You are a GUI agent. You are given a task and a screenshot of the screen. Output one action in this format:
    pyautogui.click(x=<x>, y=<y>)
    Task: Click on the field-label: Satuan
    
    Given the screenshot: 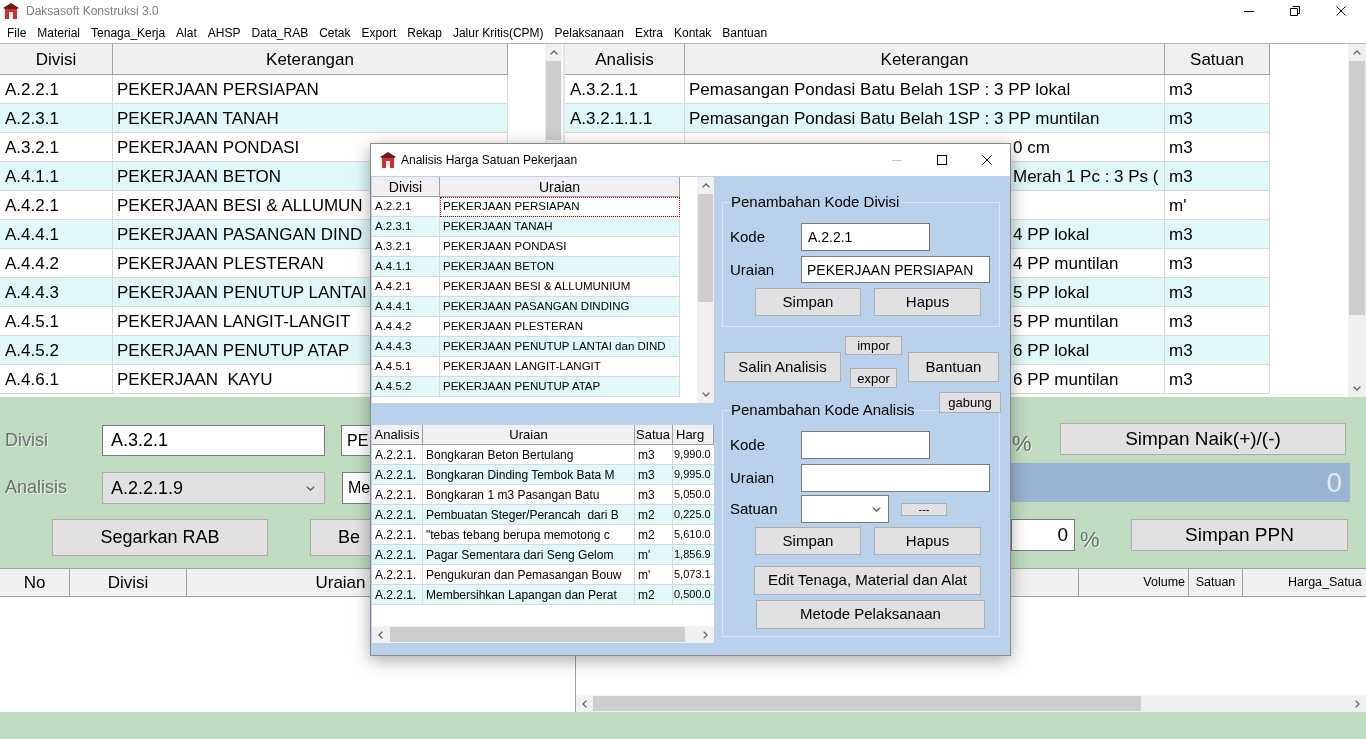 What is the action you would take?
    pyautogui.click(x=754, y=508)
    